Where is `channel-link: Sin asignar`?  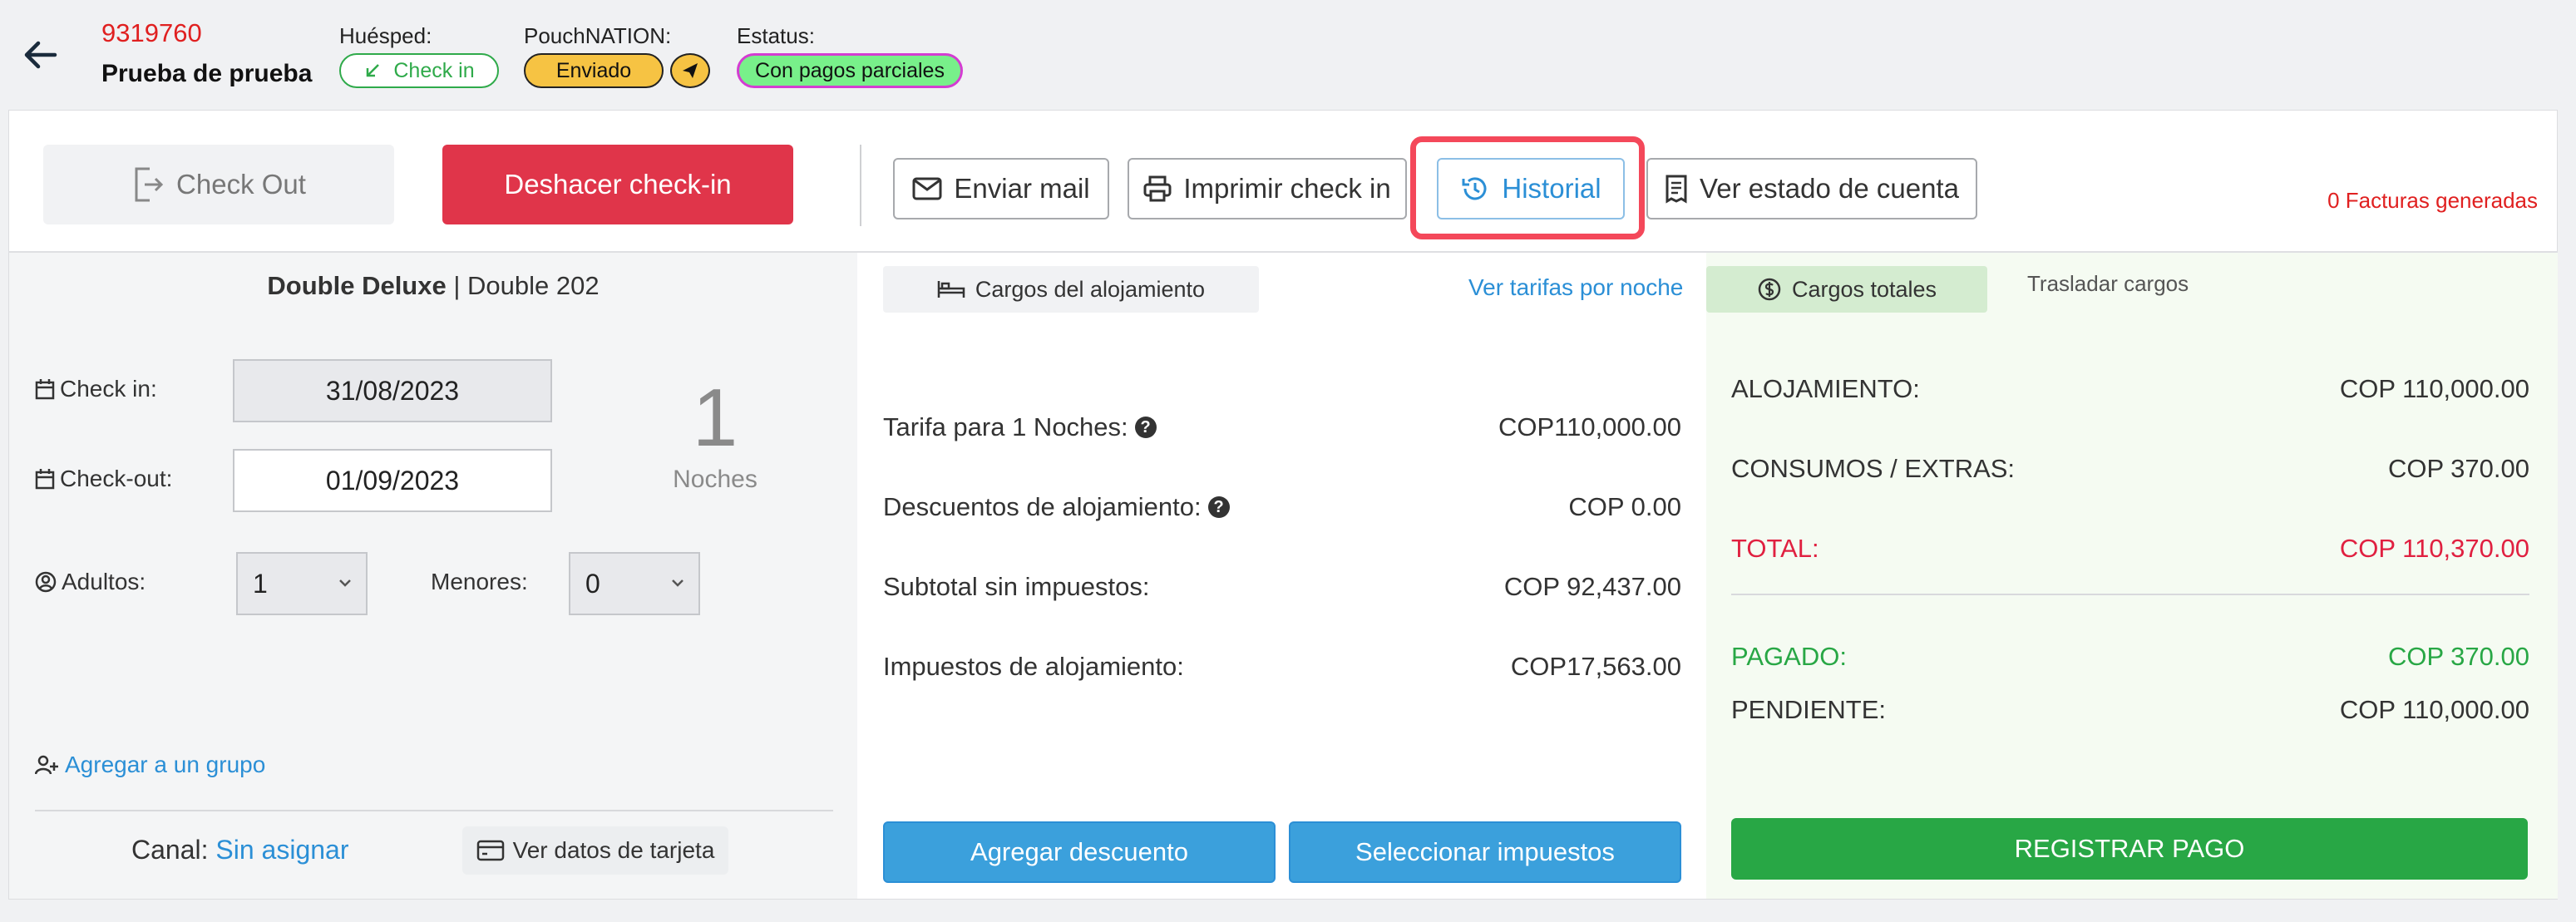 channel-link: Sin asignar is located at coordinates (281, 850).